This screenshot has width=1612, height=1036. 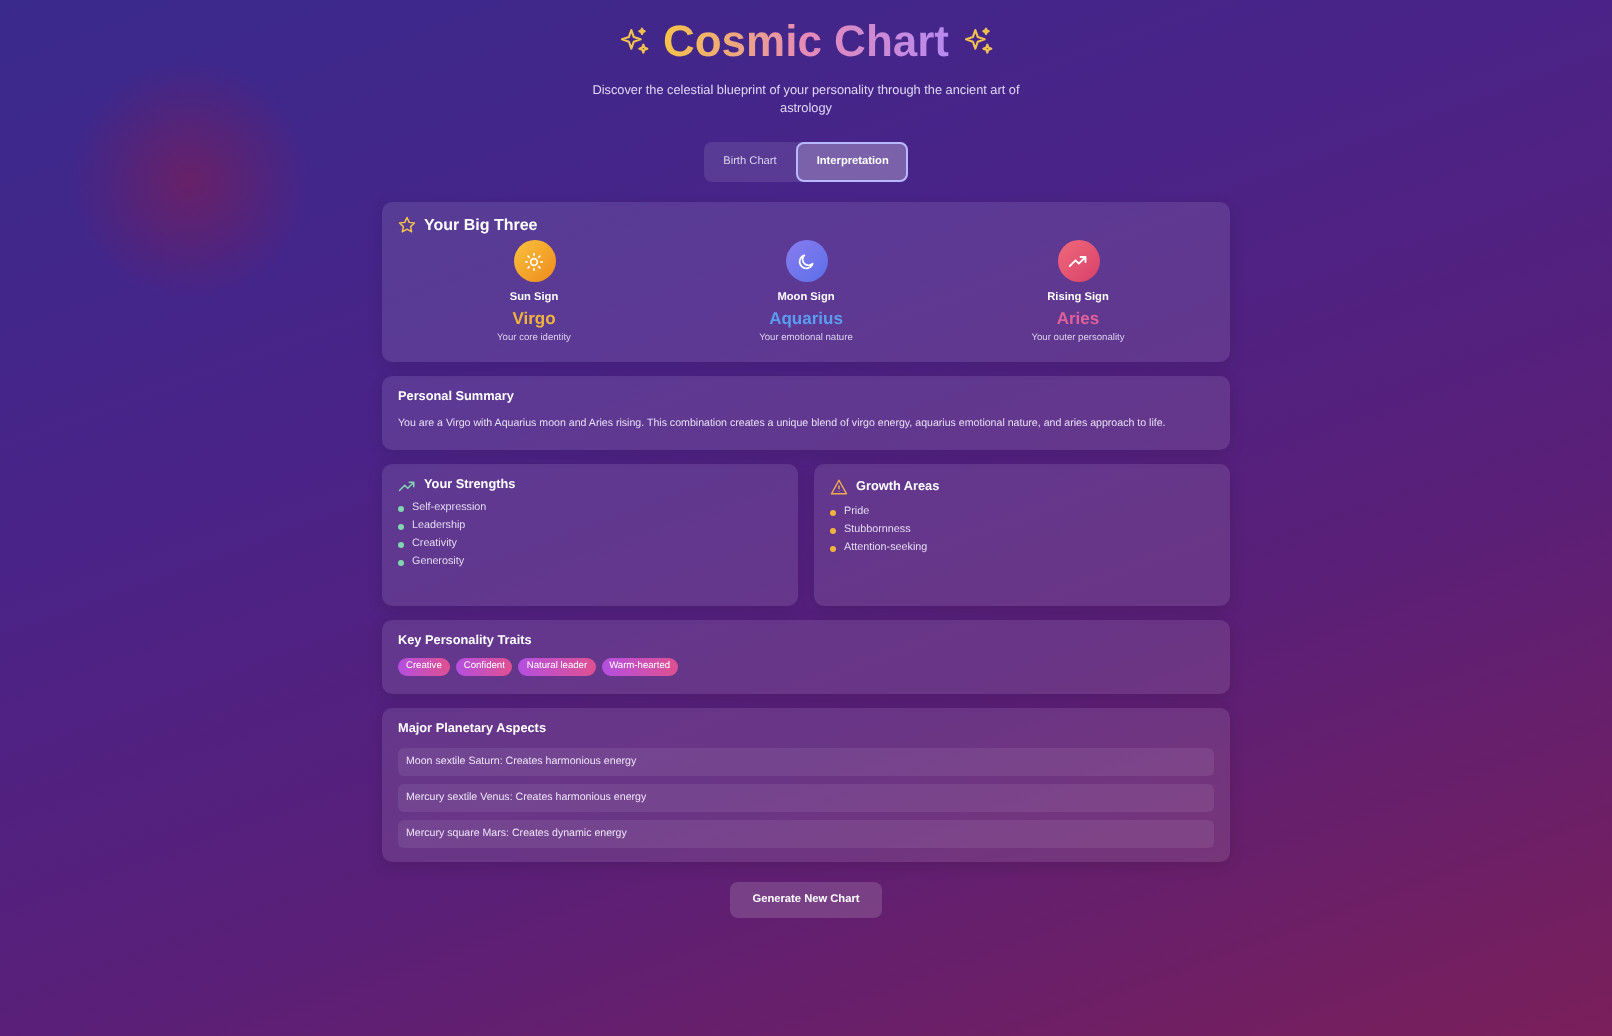 I want to click on sign-name: Aquarius, so click(x=806, y=318).